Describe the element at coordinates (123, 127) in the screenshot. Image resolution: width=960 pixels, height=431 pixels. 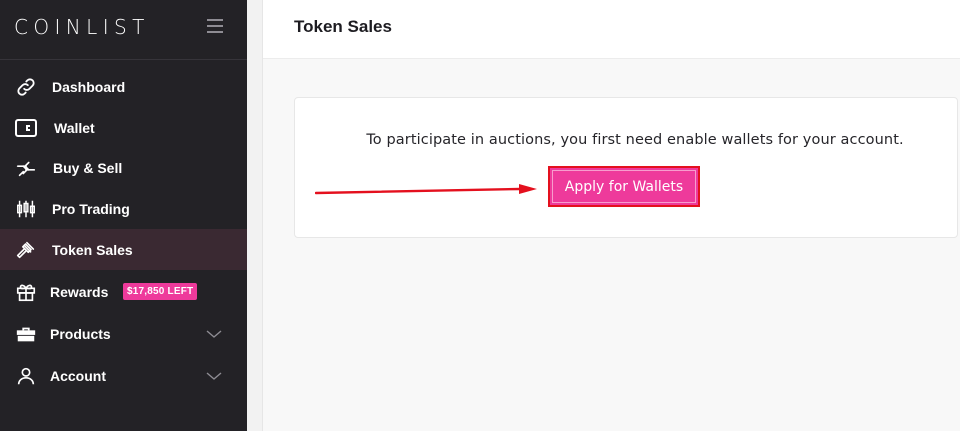
I see `sidebar-item-wallet: Wallet` at that location.